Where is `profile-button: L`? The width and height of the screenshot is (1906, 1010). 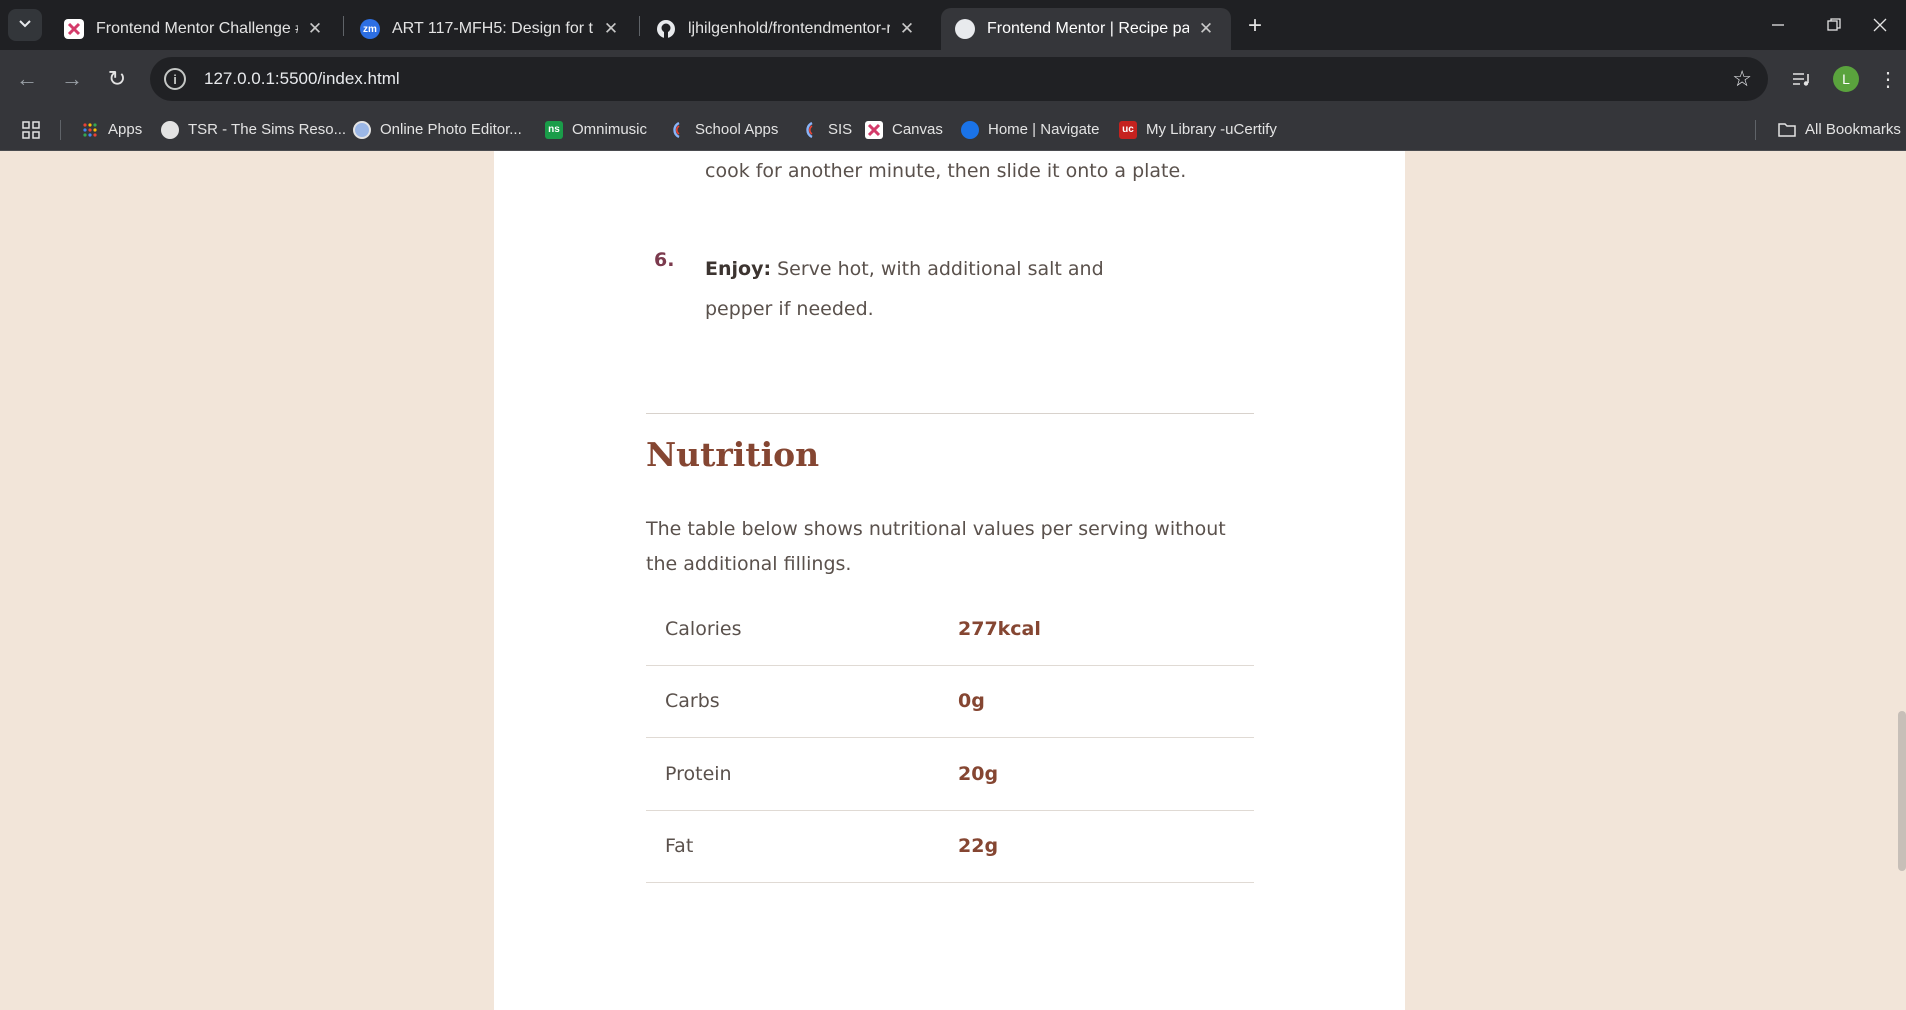 profile-button: L is located at coordinates (1846, 79).